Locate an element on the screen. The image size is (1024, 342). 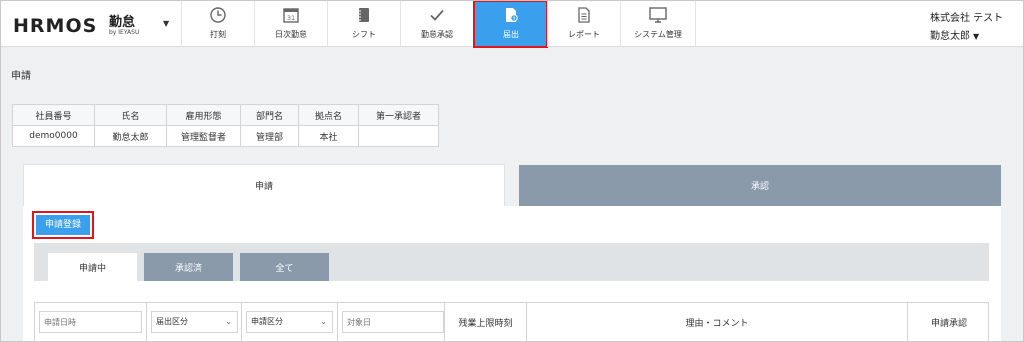
approval-header: 申請承認 is located at coordinates (948, 324).